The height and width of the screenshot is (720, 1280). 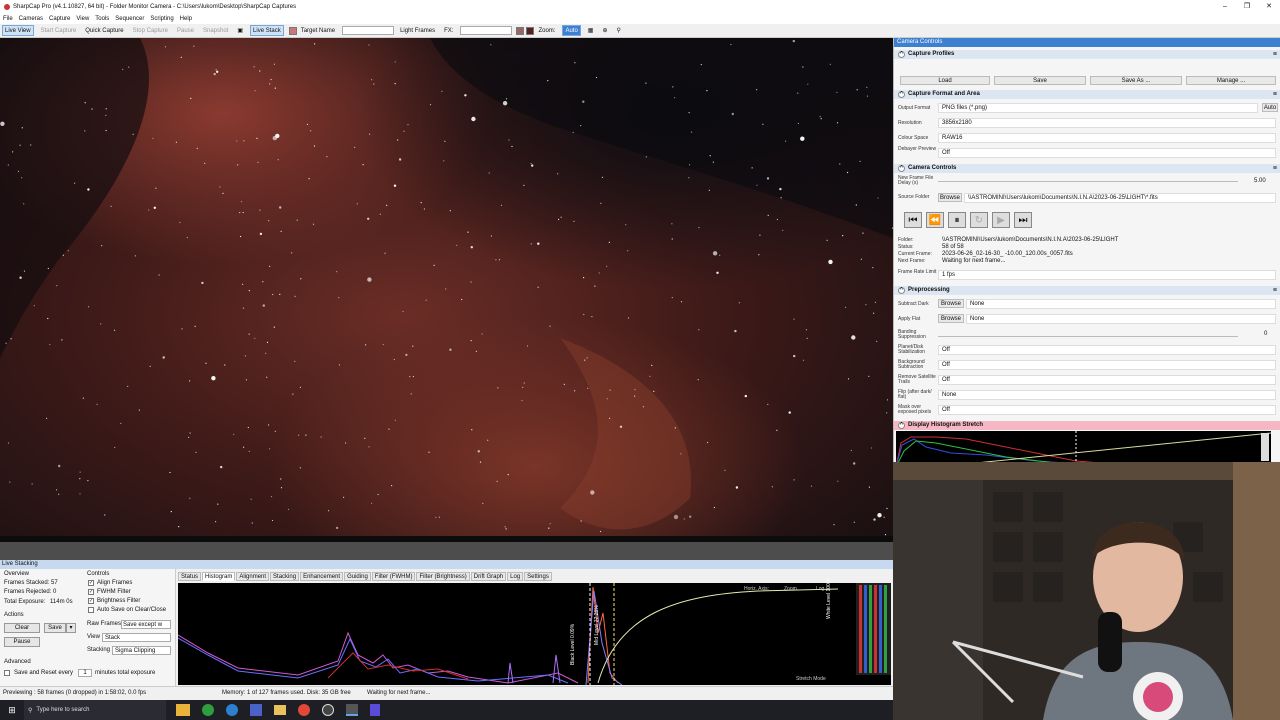 I want to click on tab-filter-fwhm: Filter (FWHM), so click(x=393, y=576).